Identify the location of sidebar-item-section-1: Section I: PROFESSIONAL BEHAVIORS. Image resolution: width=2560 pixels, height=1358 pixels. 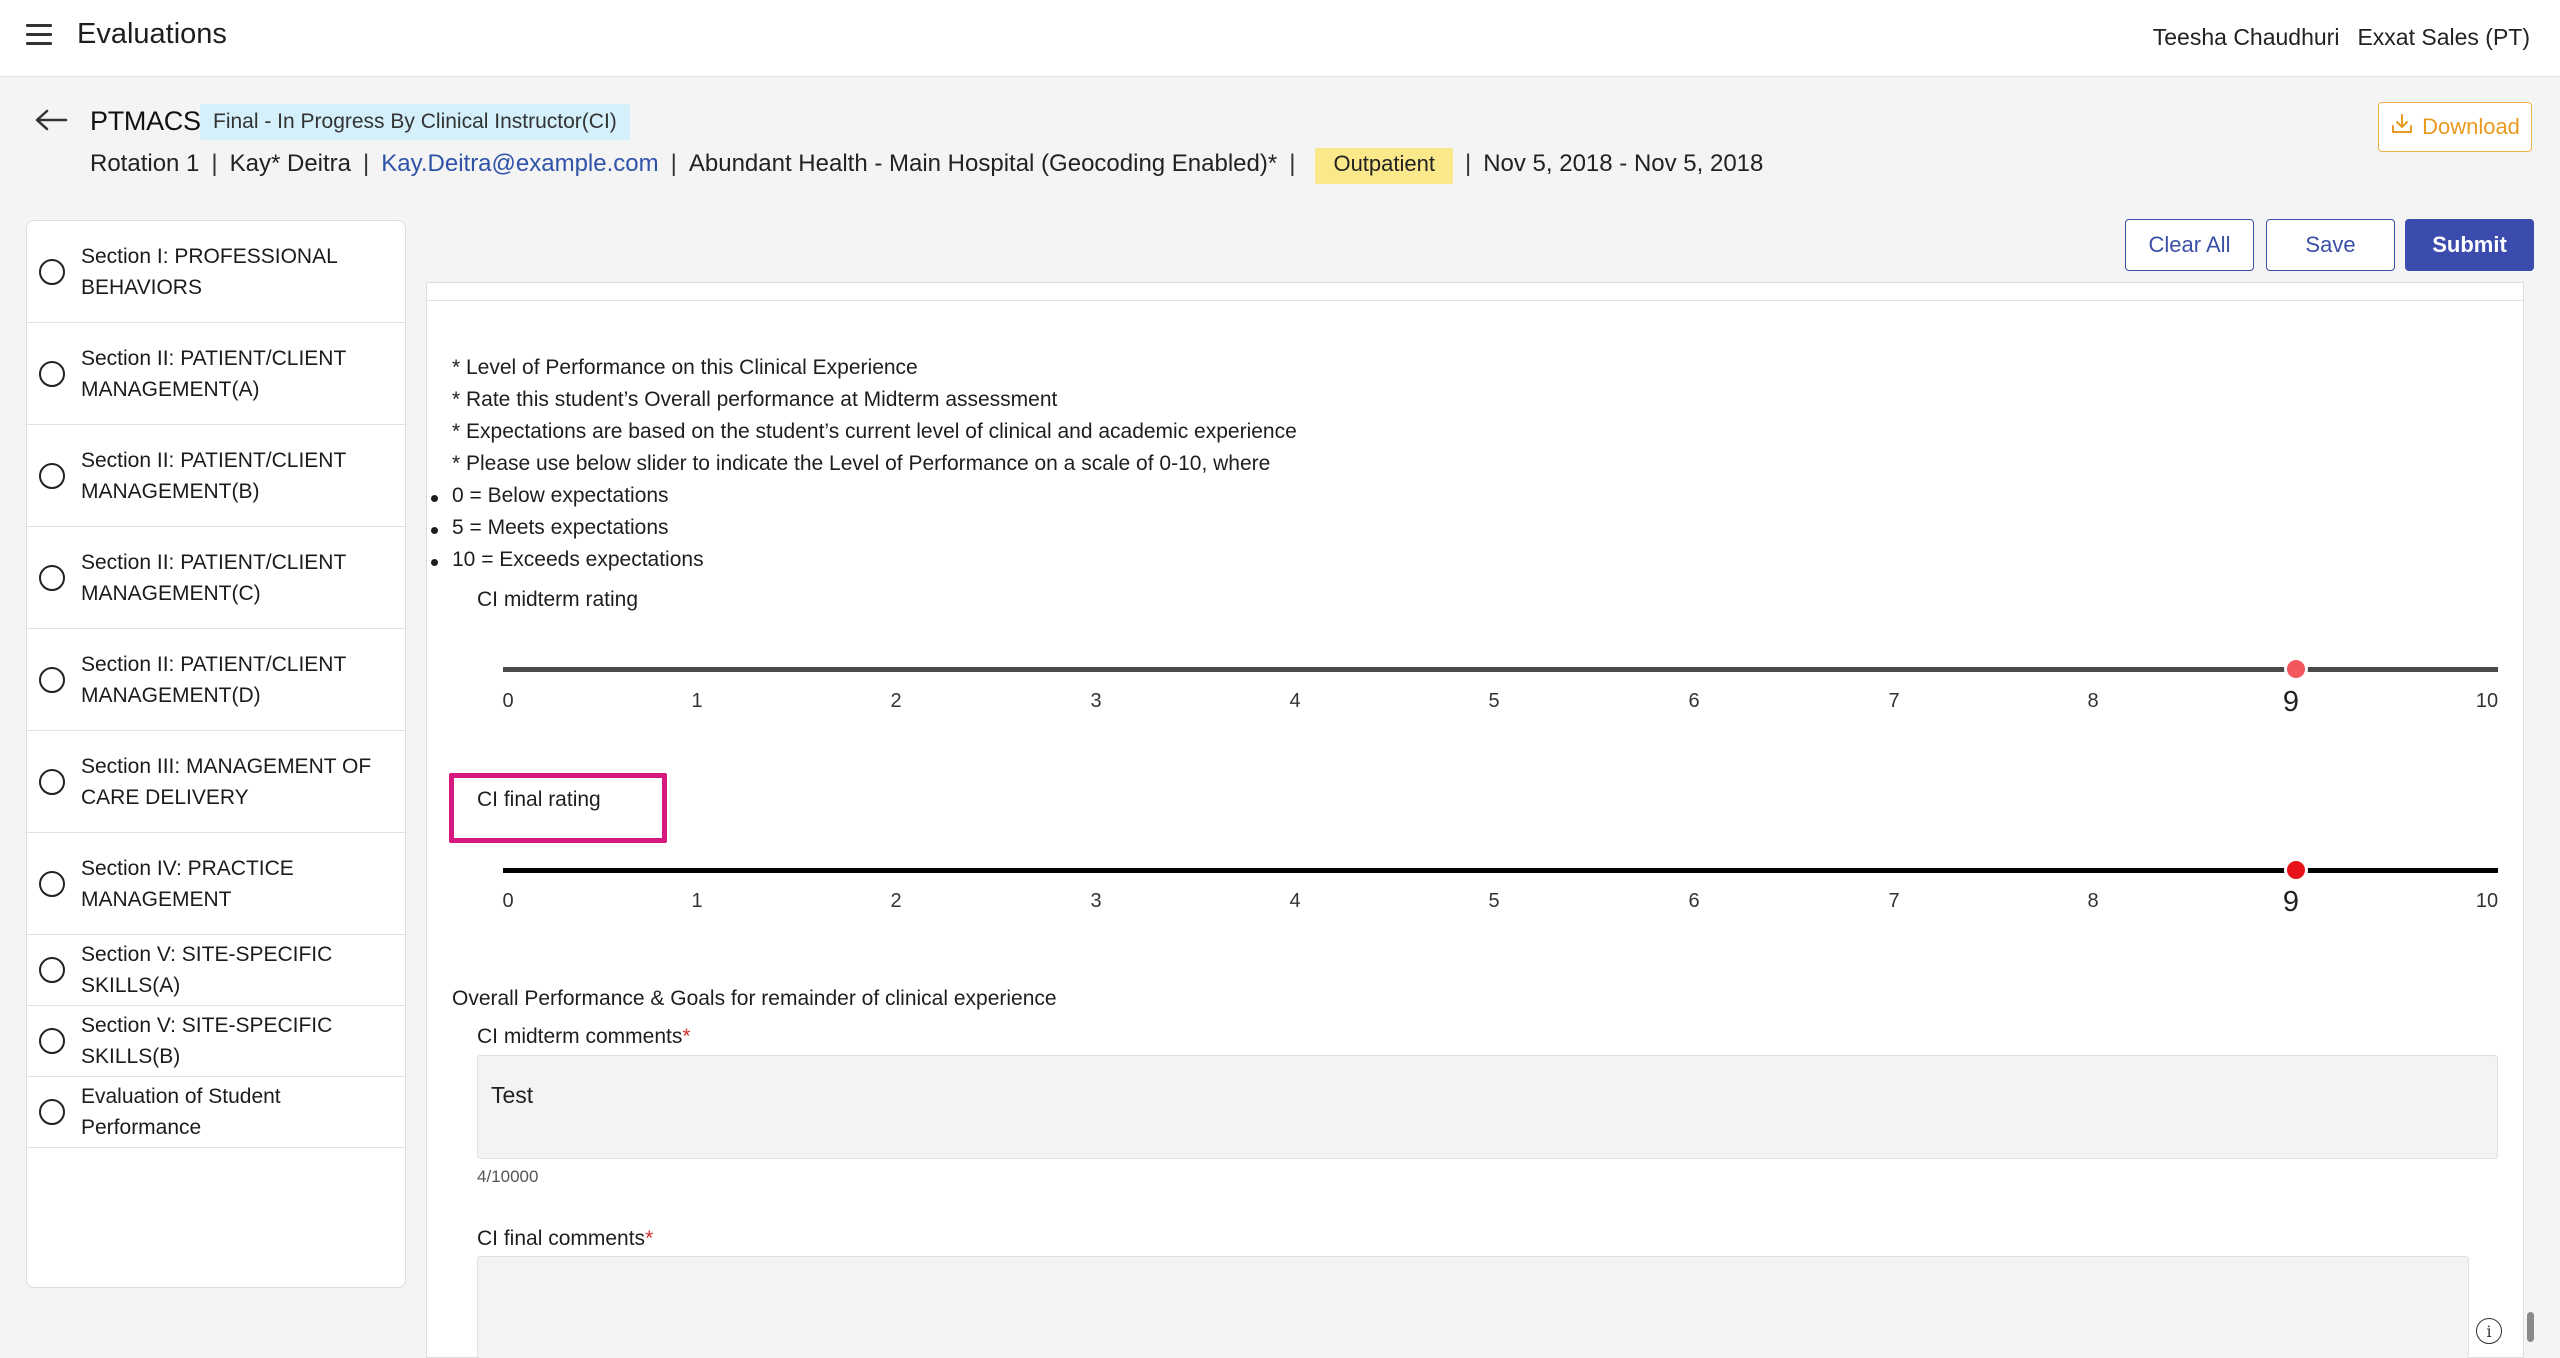
(216, 272).